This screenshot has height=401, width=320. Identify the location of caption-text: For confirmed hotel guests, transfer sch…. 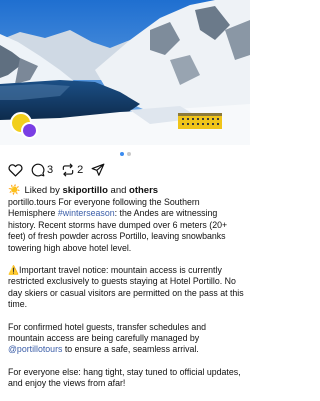
(107, 332).